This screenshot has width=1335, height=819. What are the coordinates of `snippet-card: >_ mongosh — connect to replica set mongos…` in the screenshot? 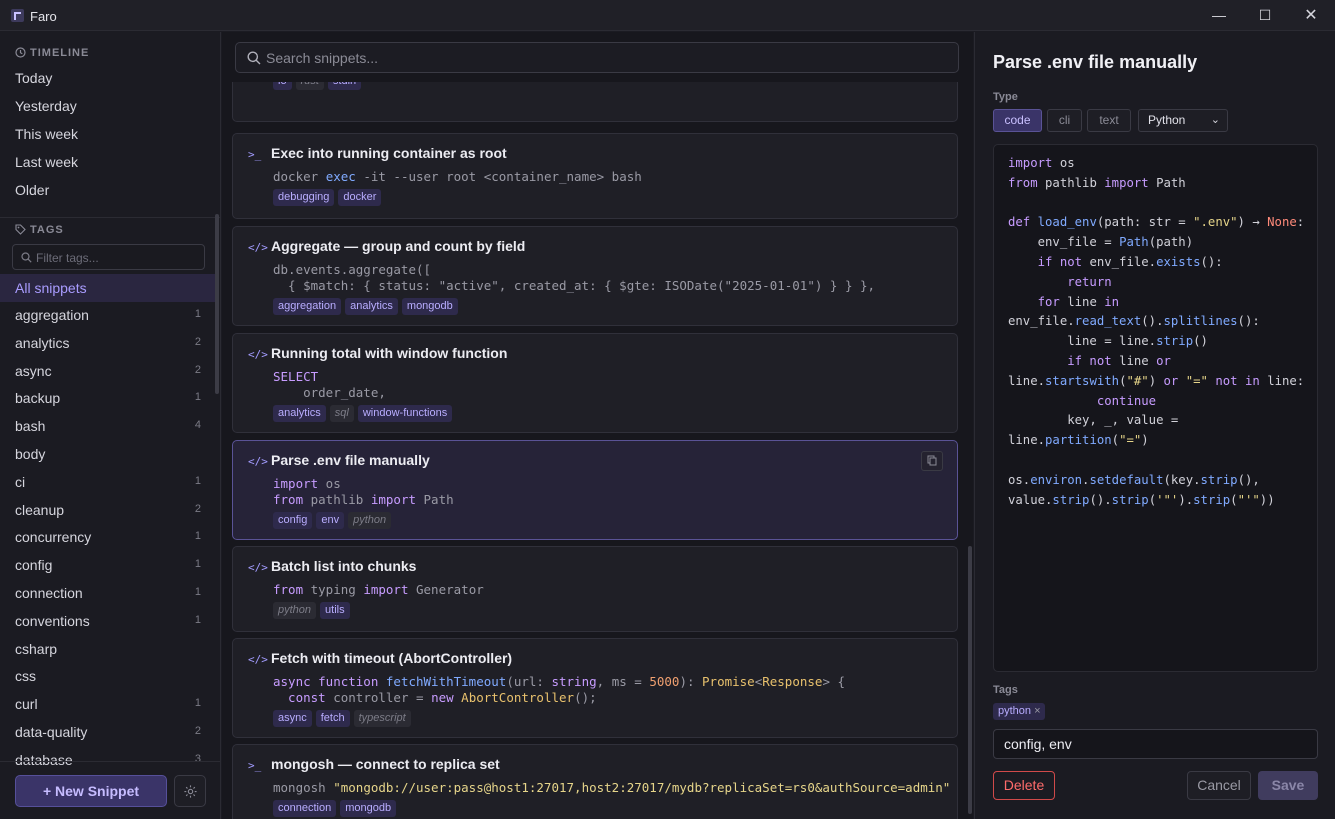 It's located at (595, 781).